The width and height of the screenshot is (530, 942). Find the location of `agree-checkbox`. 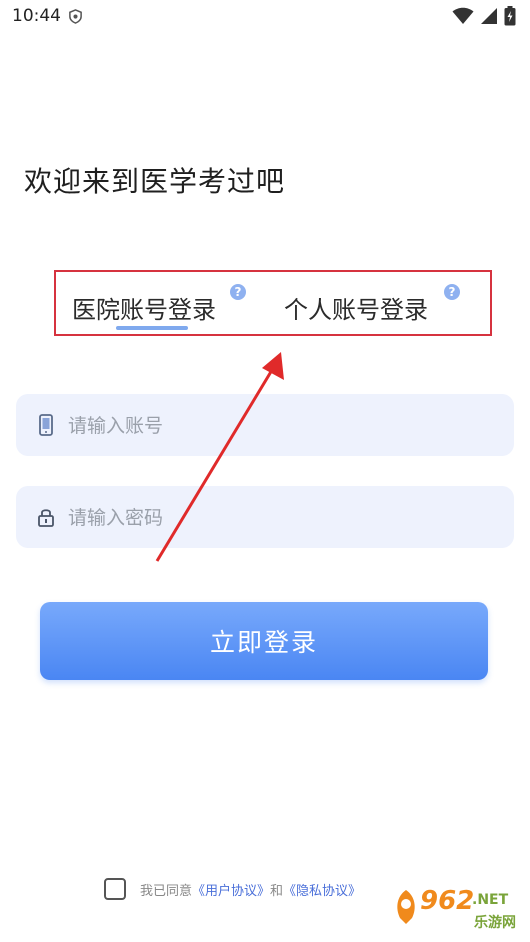

agree-checkbox is located at coordinates (115, 889).